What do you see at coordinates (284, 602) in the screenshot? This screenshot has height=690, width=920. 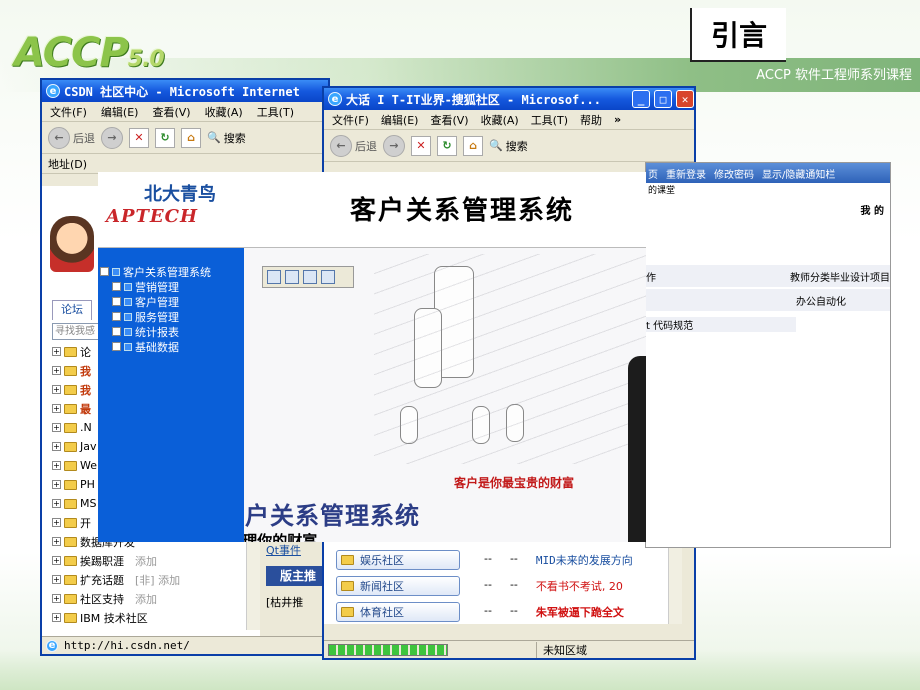 I see `left-link-kj: [枯井推` at bounding box center [284, 602].